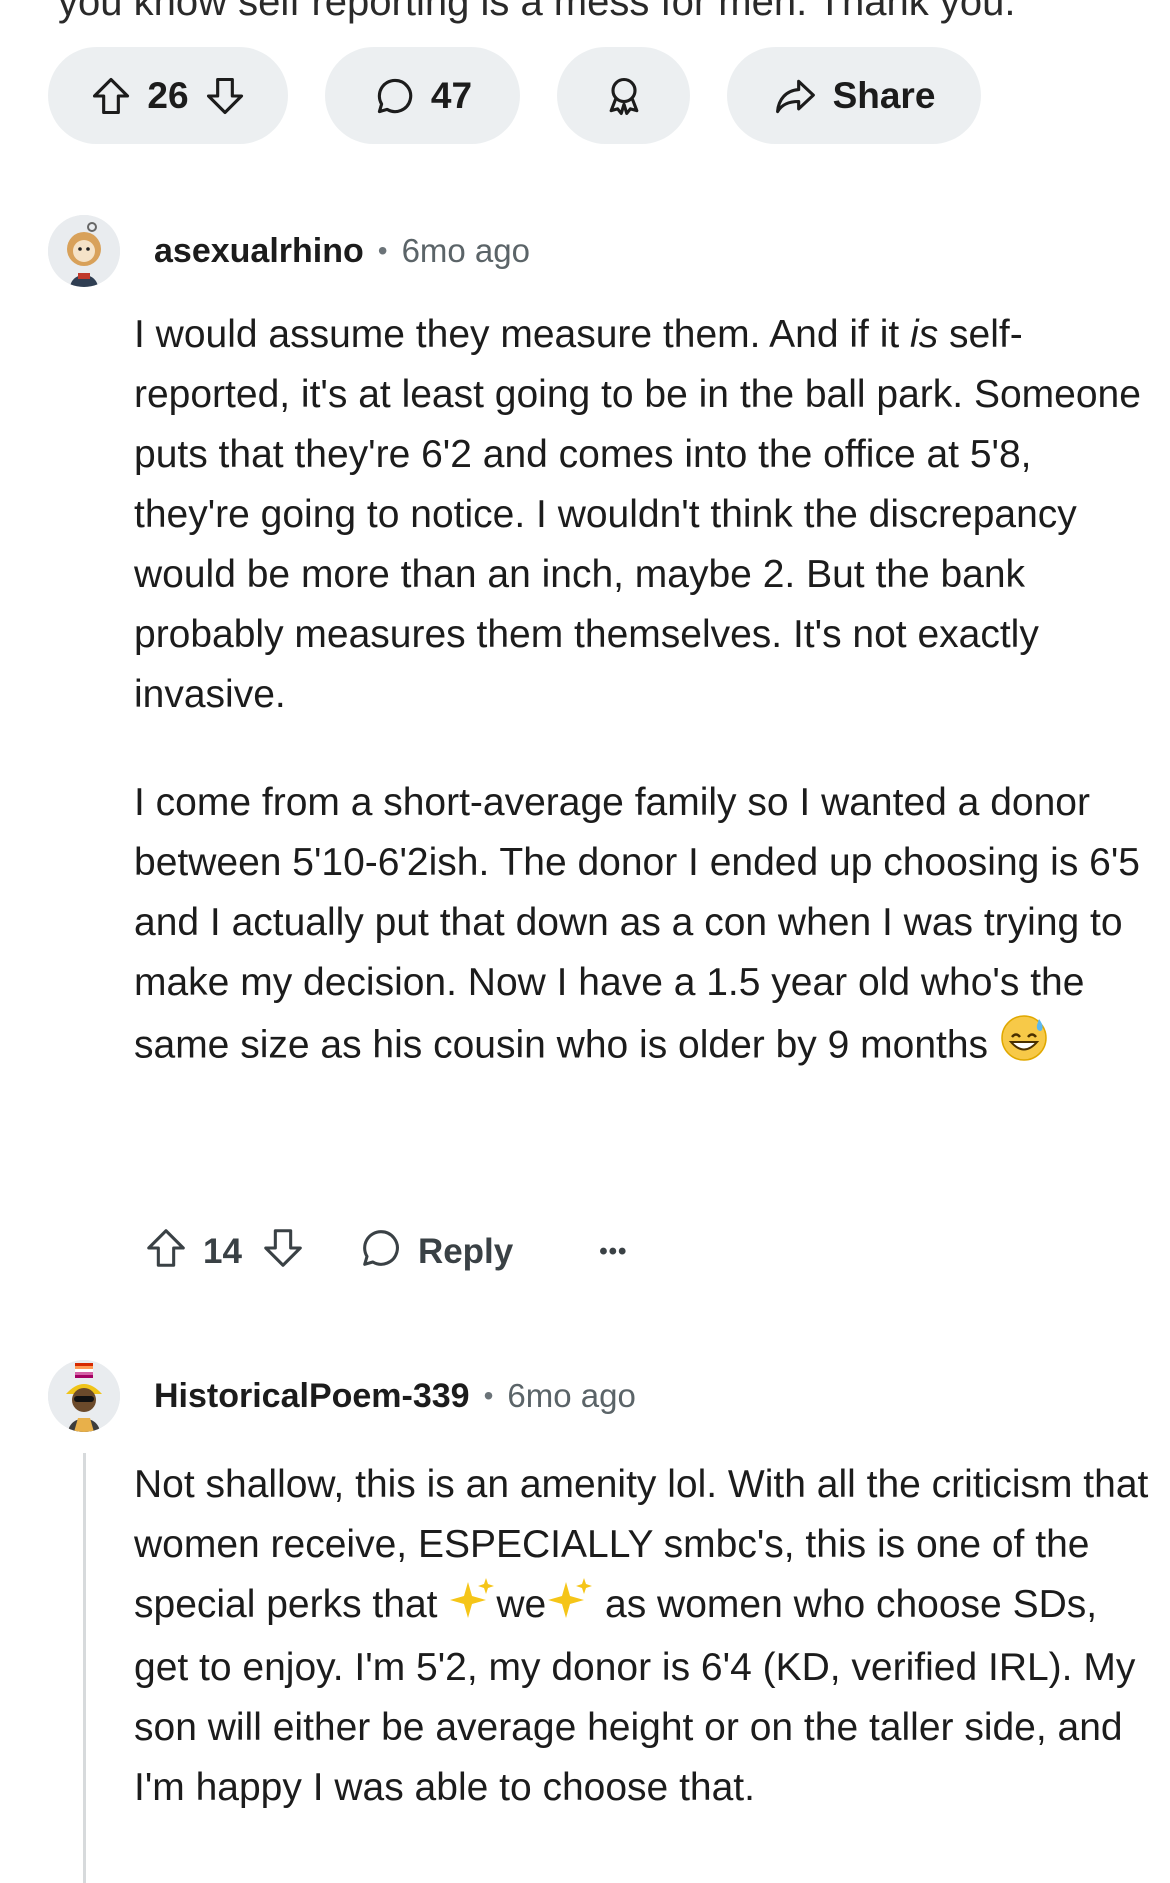 This screenshot has width=1170, height=1883. What do you see at coordinates (259, 251) in the screenshot?
I see `comment-author: asexualrhino` at bounding box center [259, 251].